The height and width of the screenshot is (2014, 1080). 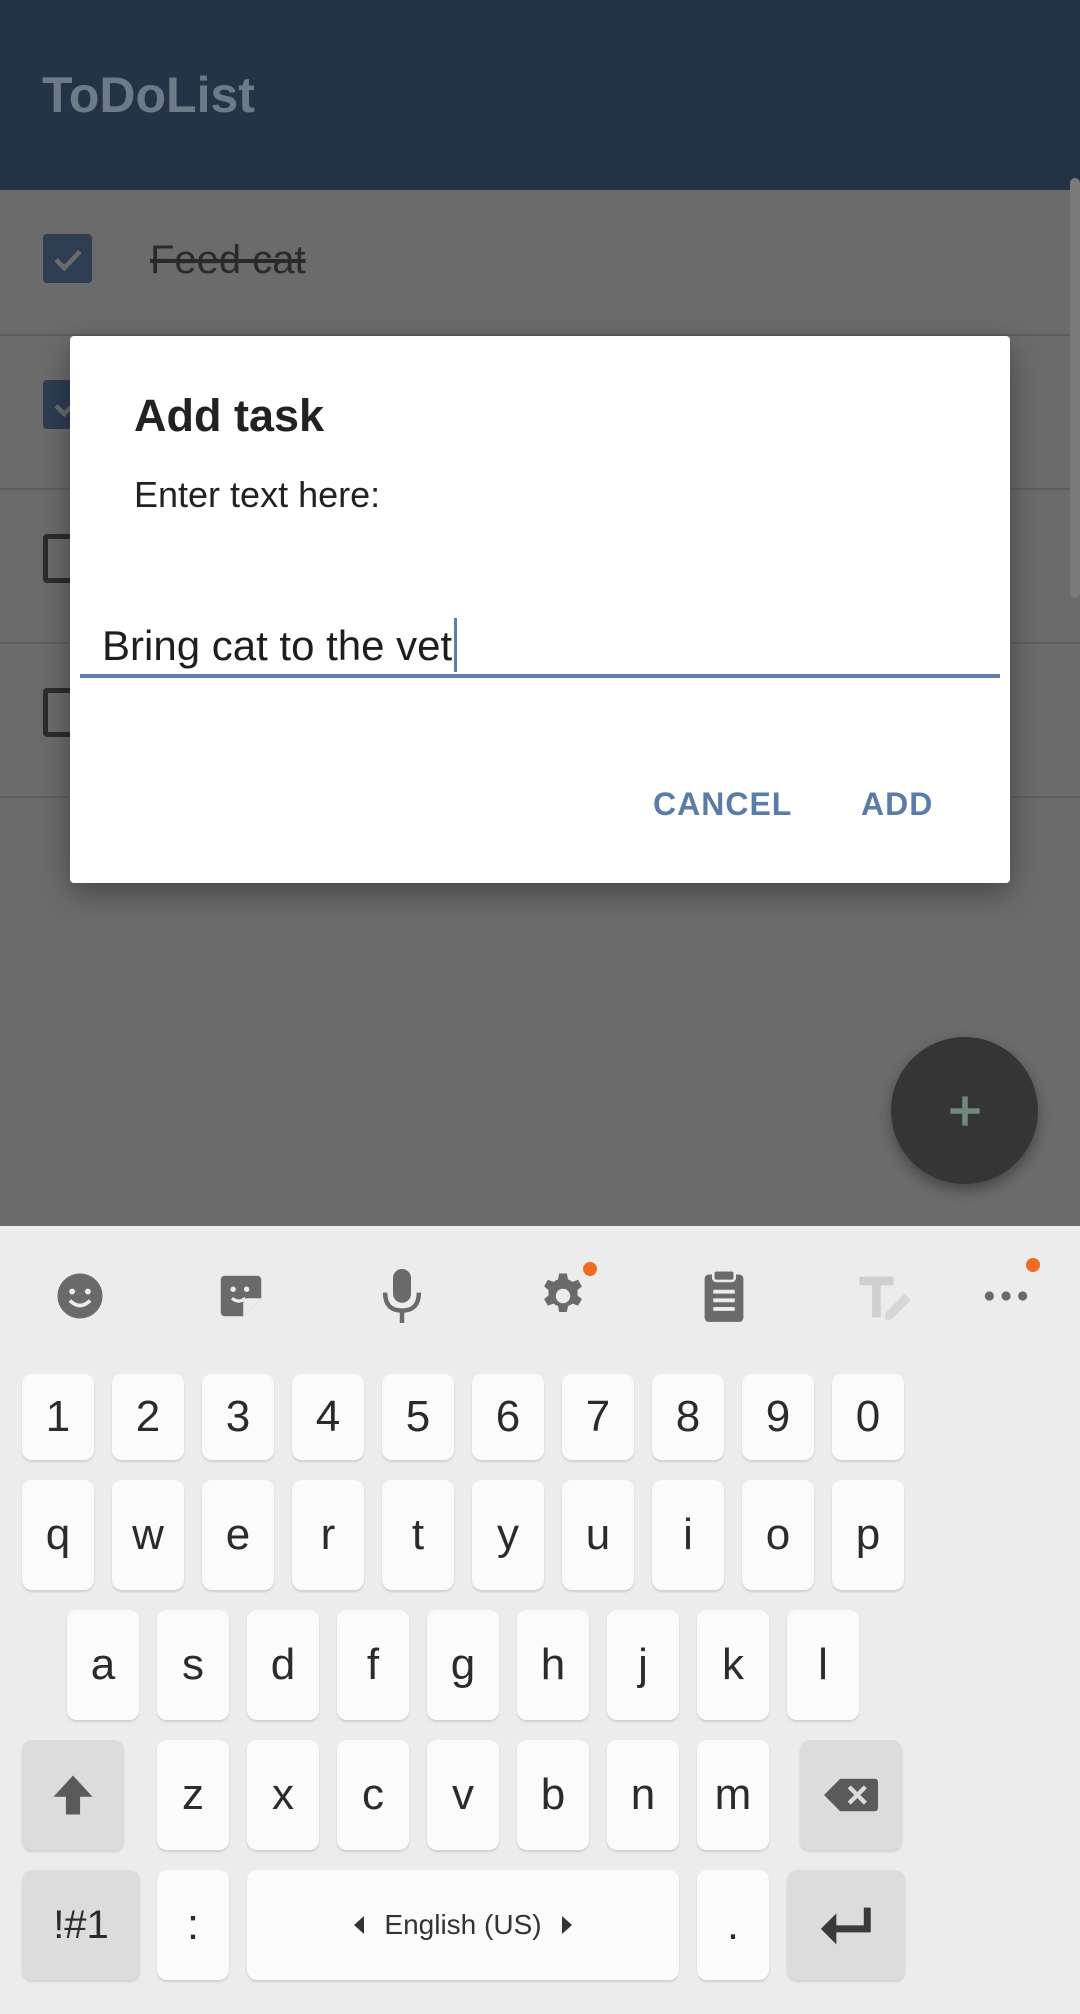 What do you see at coordinates (373, 1795) in the screenshot?
I see `key-c: c` at bounding box center [373, 1795].